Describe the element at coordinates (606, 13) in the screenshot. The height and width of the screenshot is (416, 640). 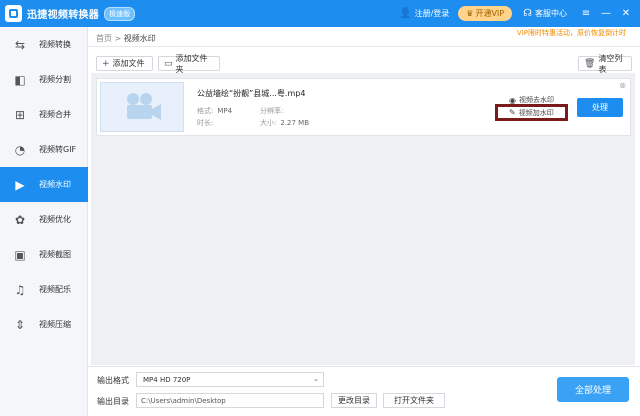
I see `minimize-icon: —` at that location.